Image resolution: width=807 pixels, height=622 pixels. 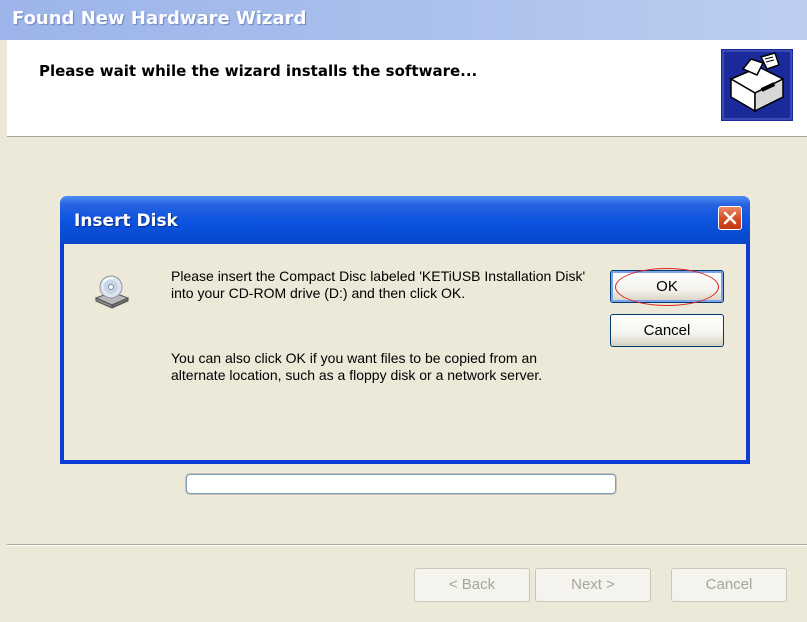 I want to click on next-button: Next >, so click(x=593, y=585).